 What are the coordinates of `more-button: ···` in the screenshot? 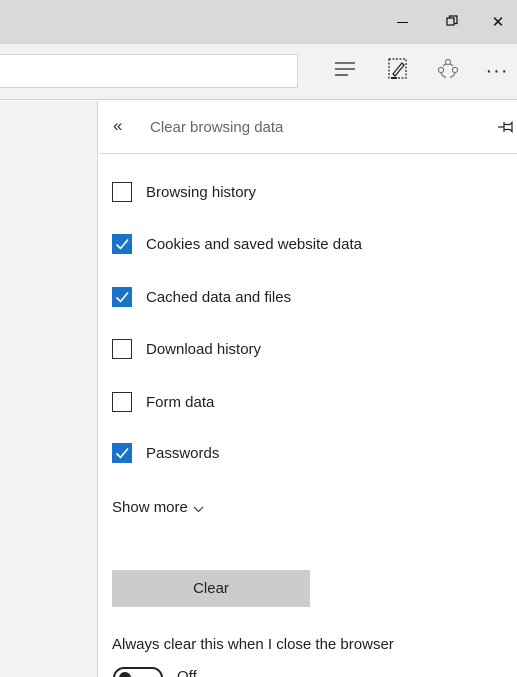 It's located at (497, 71).